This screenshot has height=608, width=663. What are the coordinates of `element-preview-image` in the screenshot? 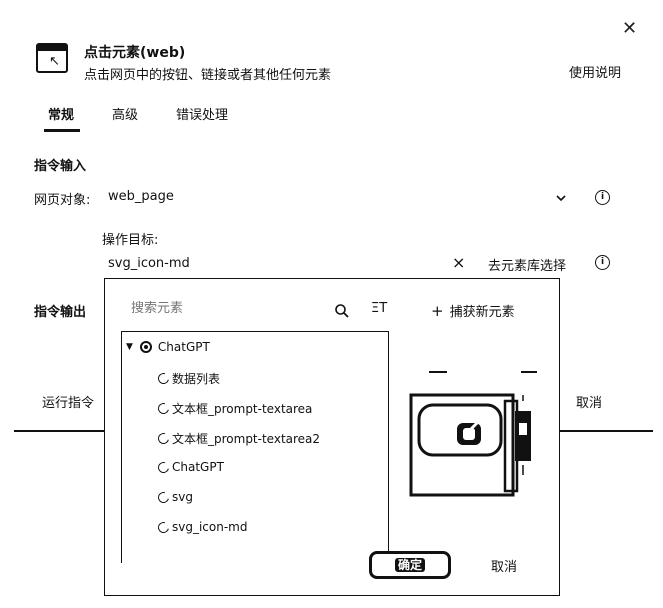 It's located at (470, 445).